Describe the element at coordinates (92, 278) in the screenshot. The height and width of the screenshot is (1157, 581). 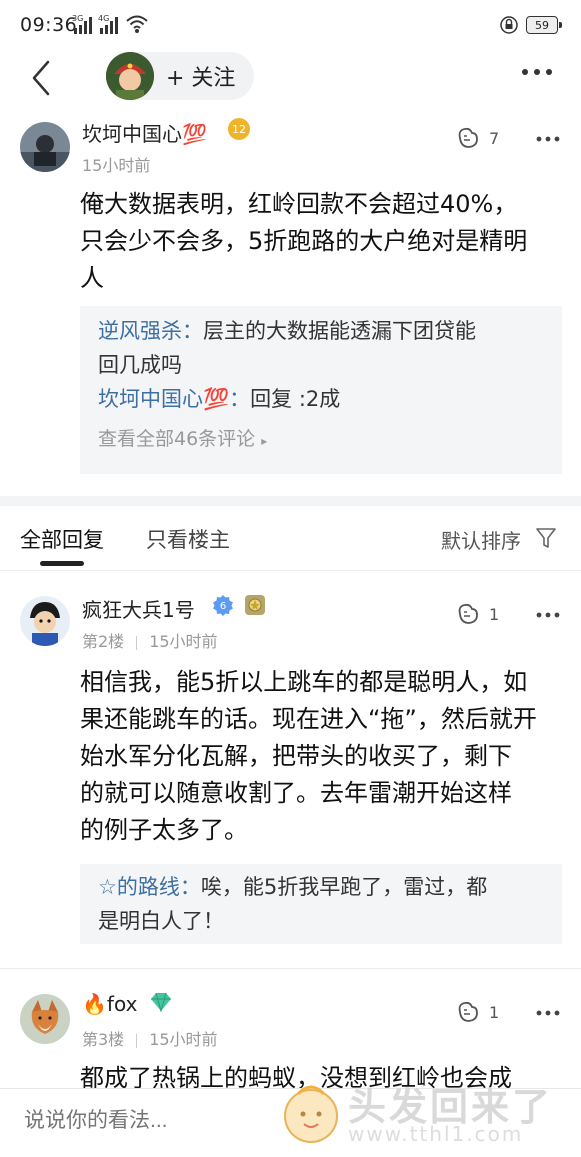
I see `content-line: 人` at that location.